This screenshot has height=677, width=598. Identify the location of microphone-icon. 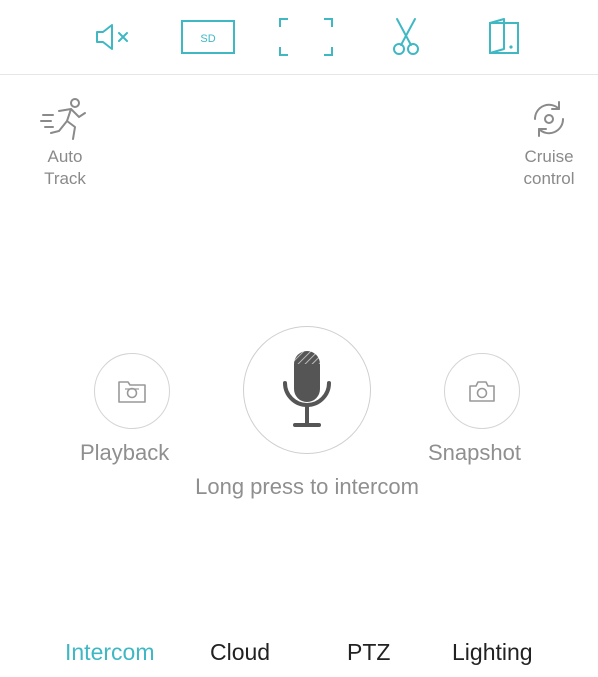
(307, 389).